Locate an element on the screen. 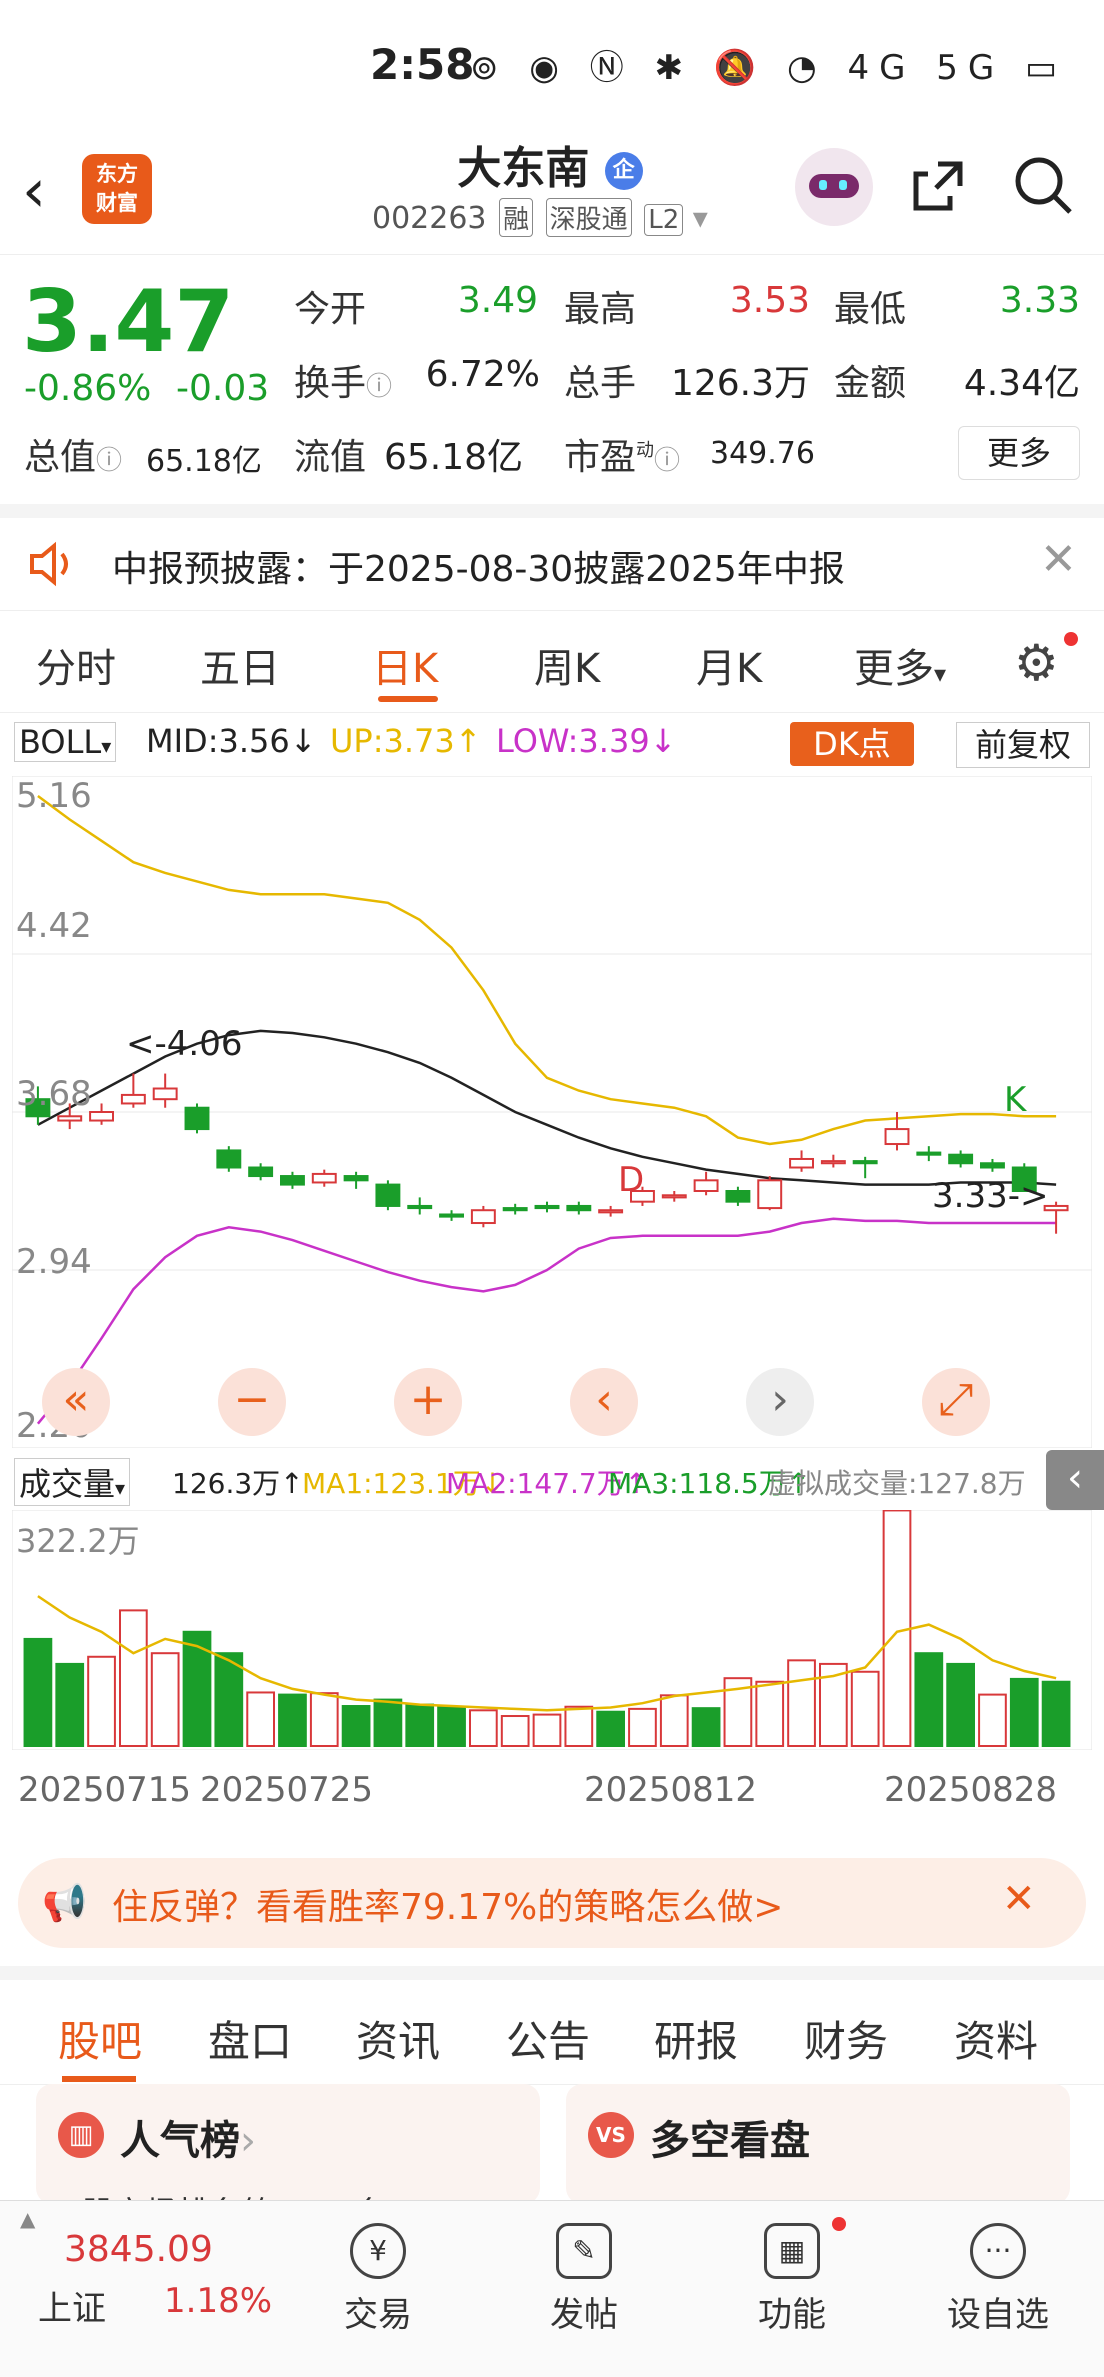  kline-tabs: 分时 五日 日K 周K 月K 更多▾ ⚙ is located at coordinates (552, 662).